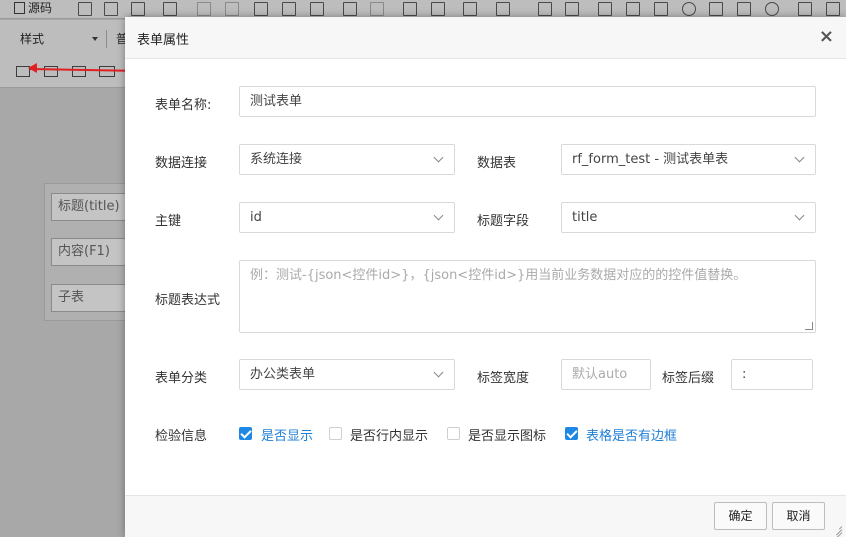 This screenshot has width=846, height=537. Describe the element at coordinates (650, 159) in the screenshot. I see `data-table-value: rf_form_test - 测试表单表` at that location.